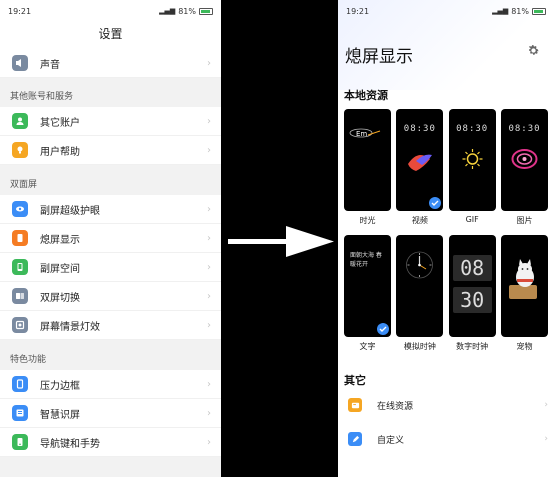 This screenshot has width=554, height=477. Describe the element at coordinates (379, 57) in the screenshot. I see `page-title: 熄屏显示` at that location.